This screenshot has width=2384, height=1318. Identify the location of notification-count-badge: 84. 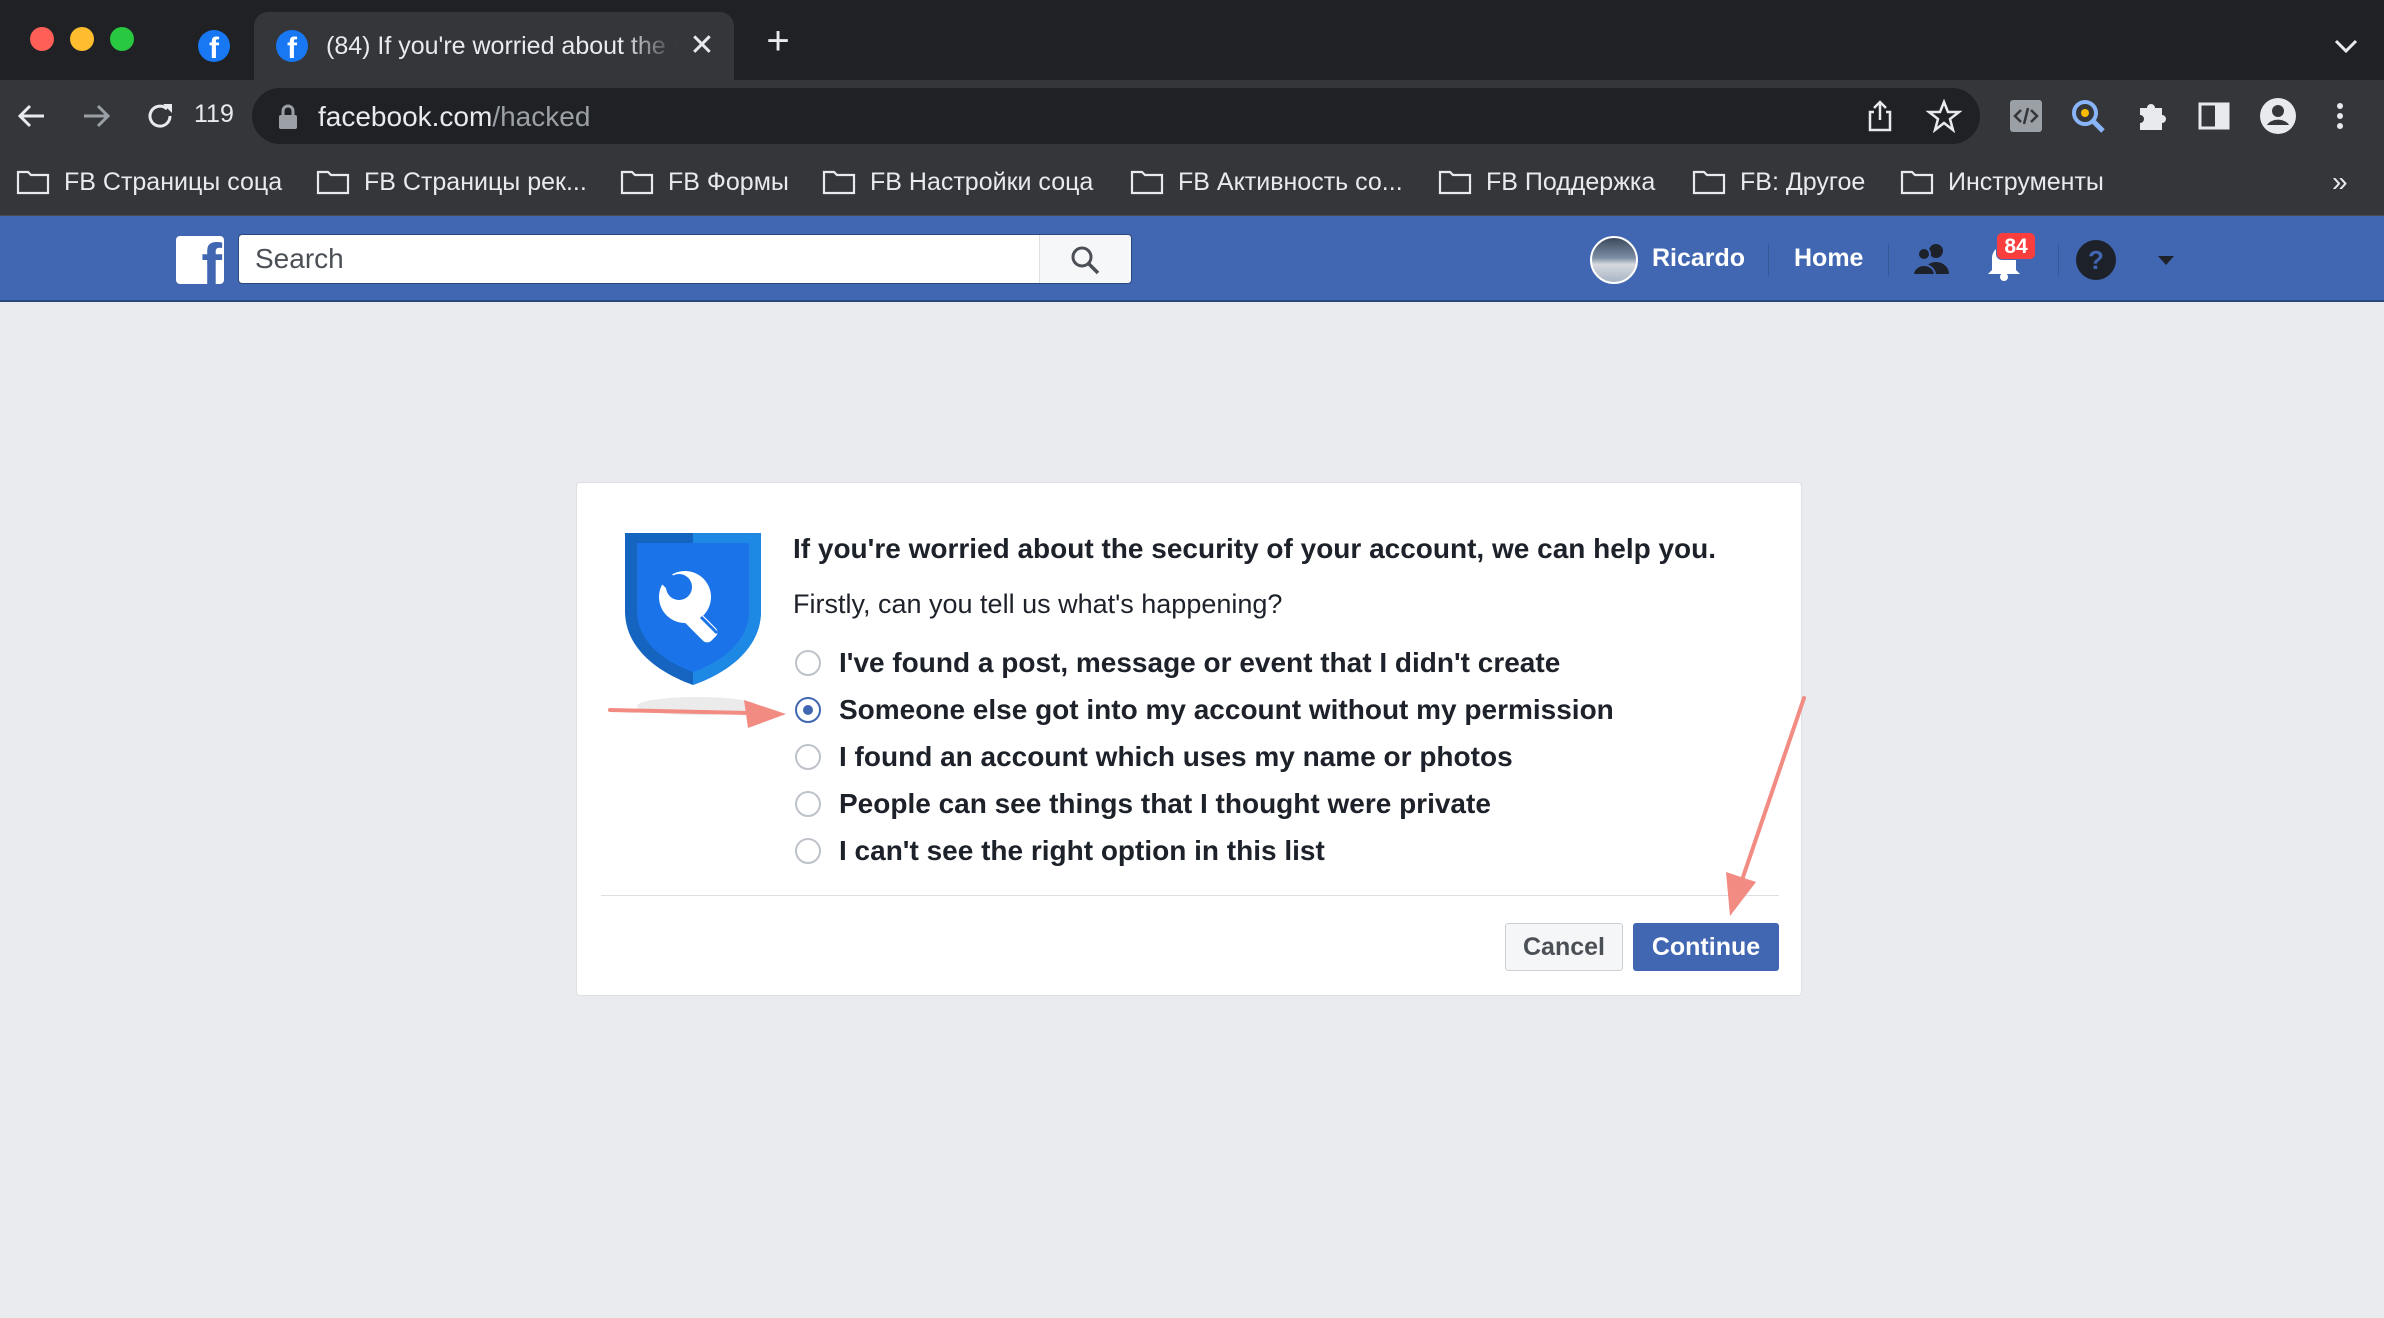
(2016, 246).